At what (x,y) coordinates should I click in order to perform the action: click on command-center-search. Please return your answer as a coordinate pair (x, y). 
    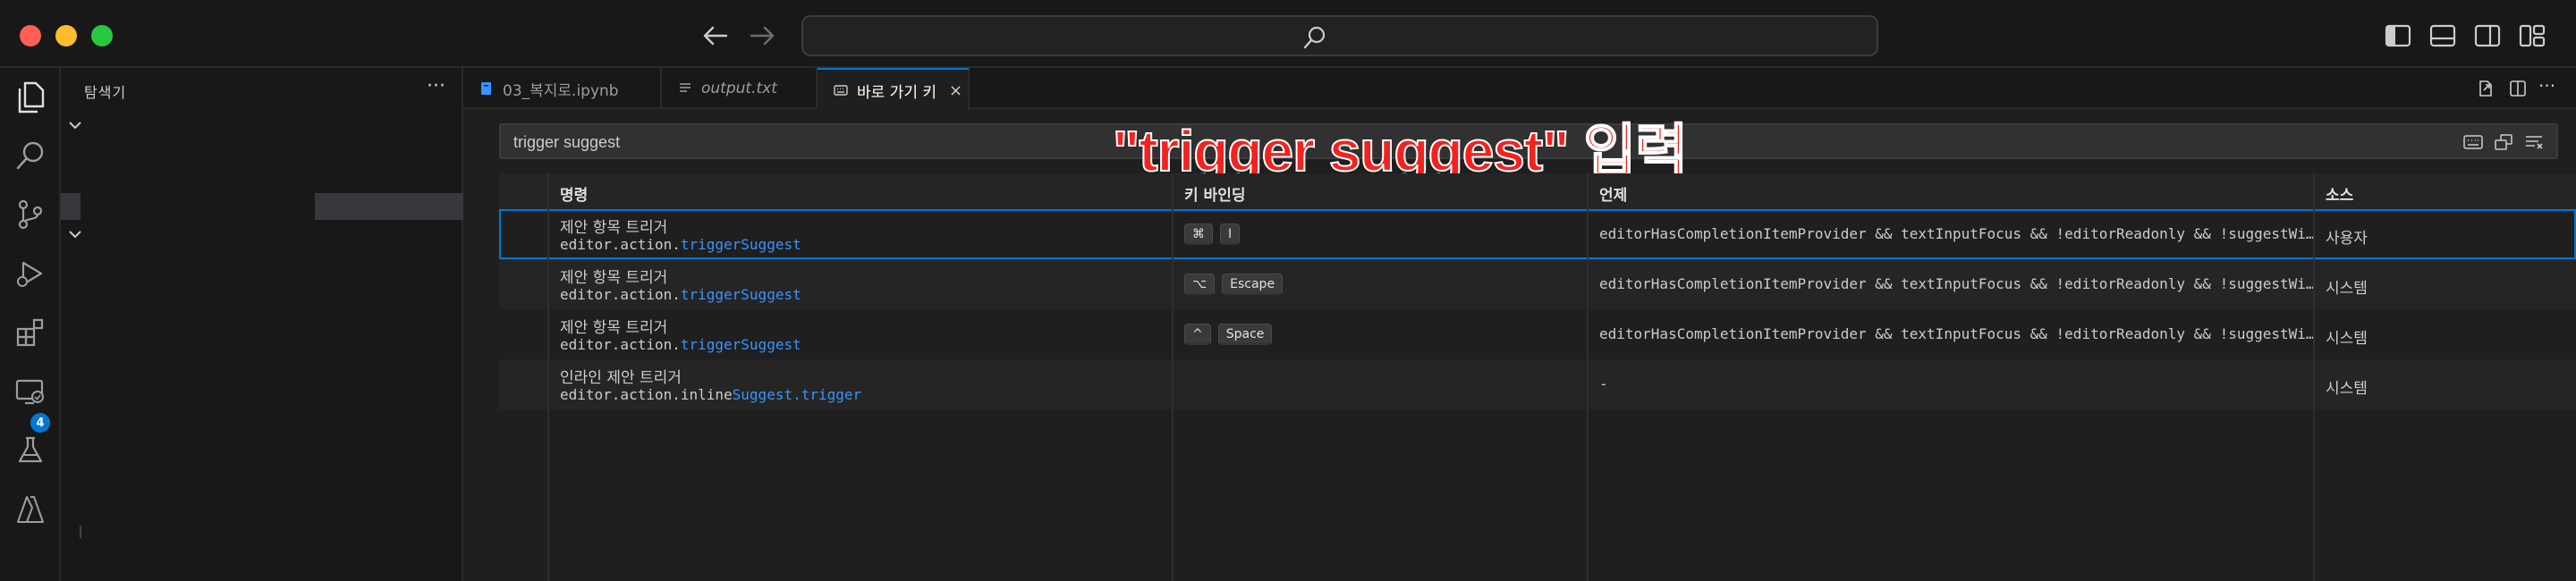
    Looking at the image, I should click on (1339, 35).